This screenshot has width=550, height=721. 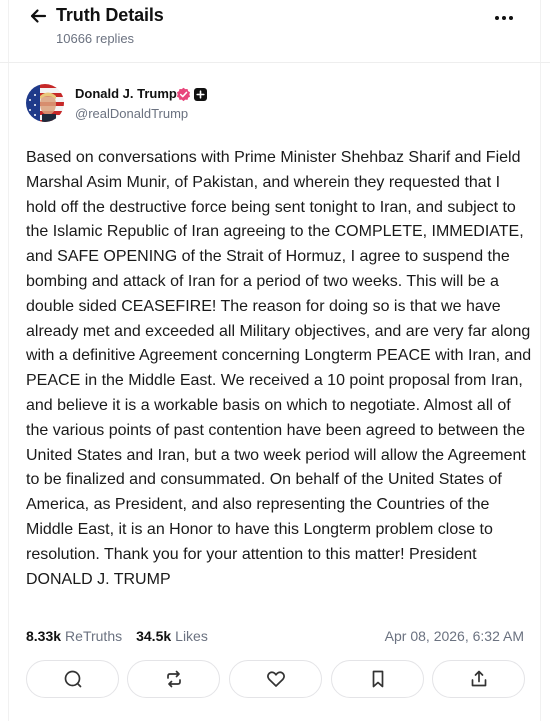 What do you see at coordinates (540, 360) in the screenshot?
I see `right-border` at bounding box center [540, 360].